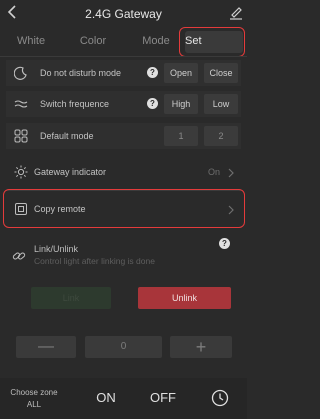 This screenshot has width=320, height=419. Describe the element at coordinates (21, 136) in the screenshot. I see `grid-icon` at that location.